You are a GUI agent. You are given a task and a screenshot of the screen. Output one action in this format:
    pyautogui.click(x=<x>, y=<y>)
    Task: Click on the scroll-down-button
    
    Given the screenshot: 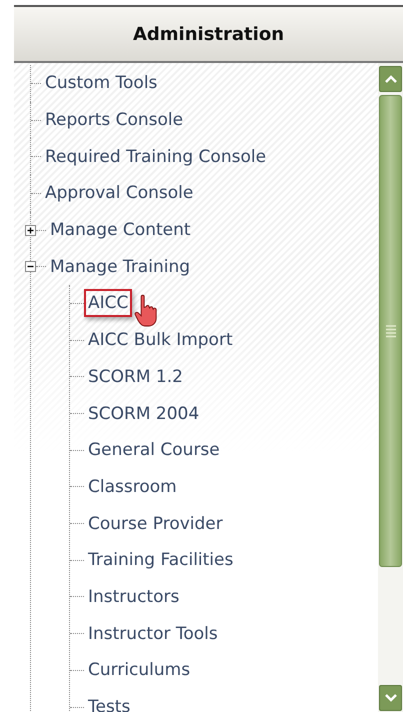 What is the action you would take?
    pyautogui.click(x=390, y=698)
    